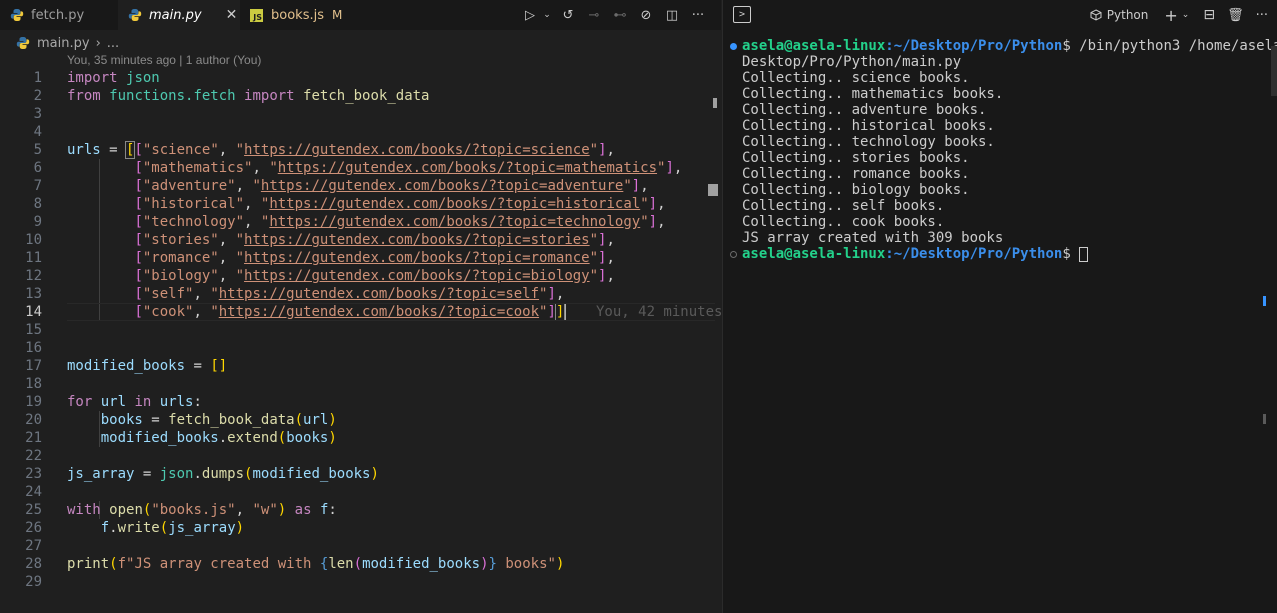  What do you see at coordinates (1209, 15) in the screenshot?
I see `split-terminal-icon: ⊟` at bounding box center [1209, 15].